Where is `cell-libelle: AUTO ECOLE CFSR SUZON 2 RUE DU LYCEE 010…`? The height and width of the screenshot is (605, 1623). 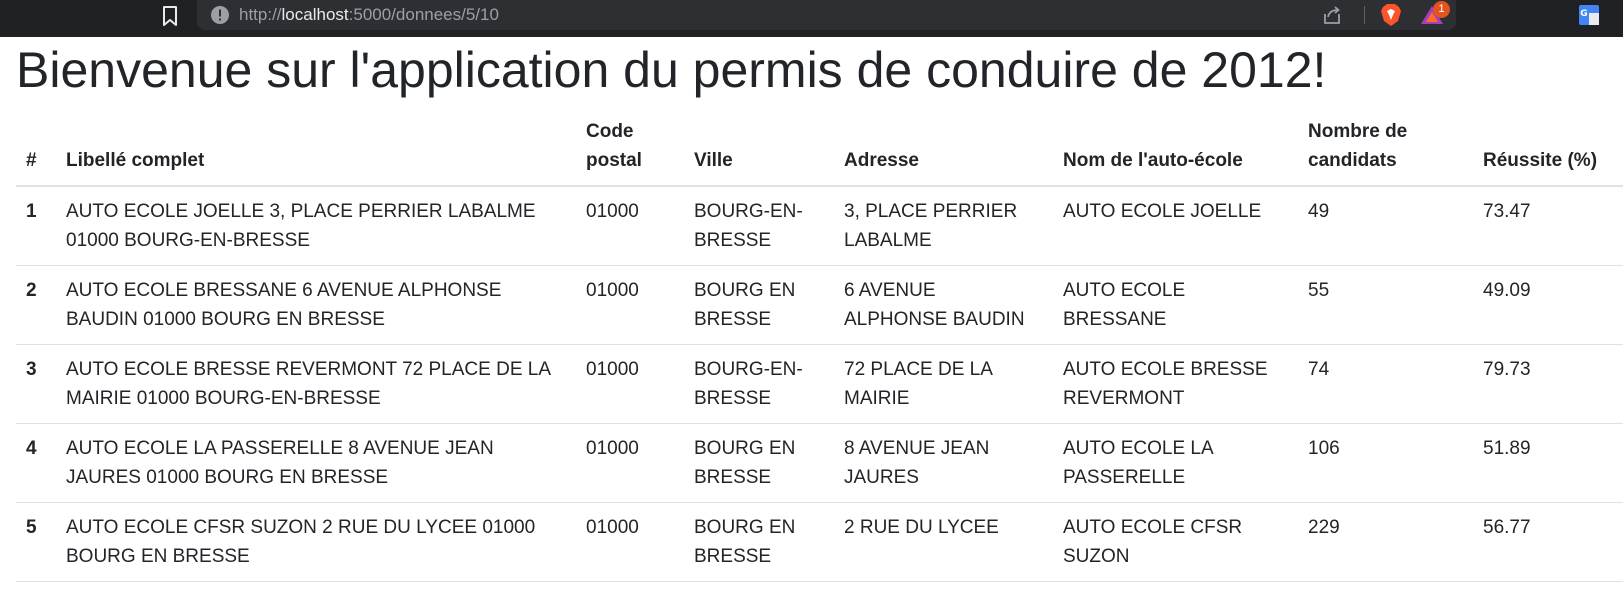
cell-libelle: AUTO ECOLE CFSR SUZON 2 RUE DU LYCEE 010… is located at coordinates (316, 542).